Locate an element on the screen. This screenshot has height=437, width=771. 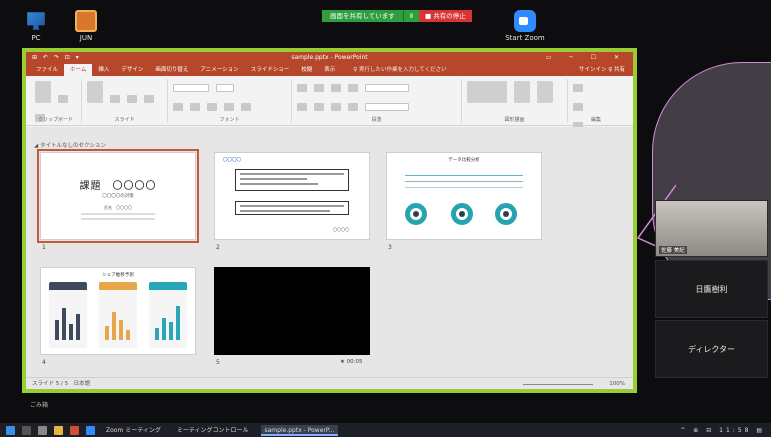
recycle-bin-label: ごみ箱 is located at coordinates (39, 405).